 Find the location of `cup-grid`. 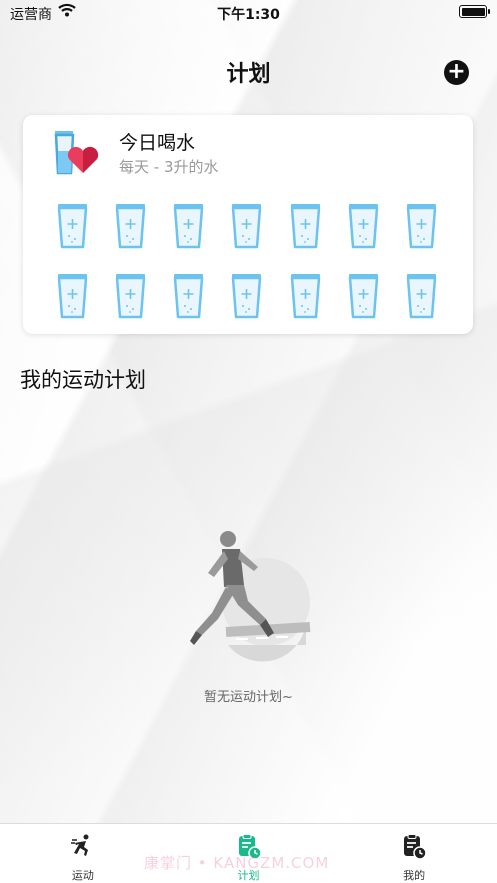

cup-grid is located at coordinates (247, 273).